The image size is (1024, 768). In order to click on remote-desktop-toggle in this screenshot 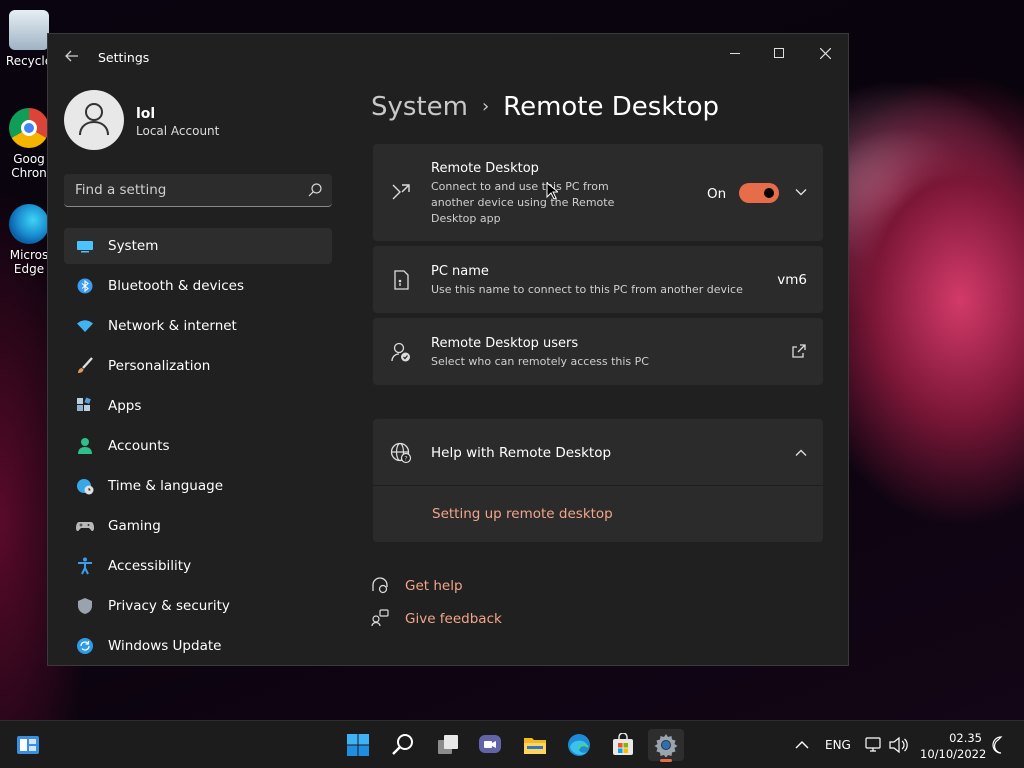, I will do `click(759, 193)`.